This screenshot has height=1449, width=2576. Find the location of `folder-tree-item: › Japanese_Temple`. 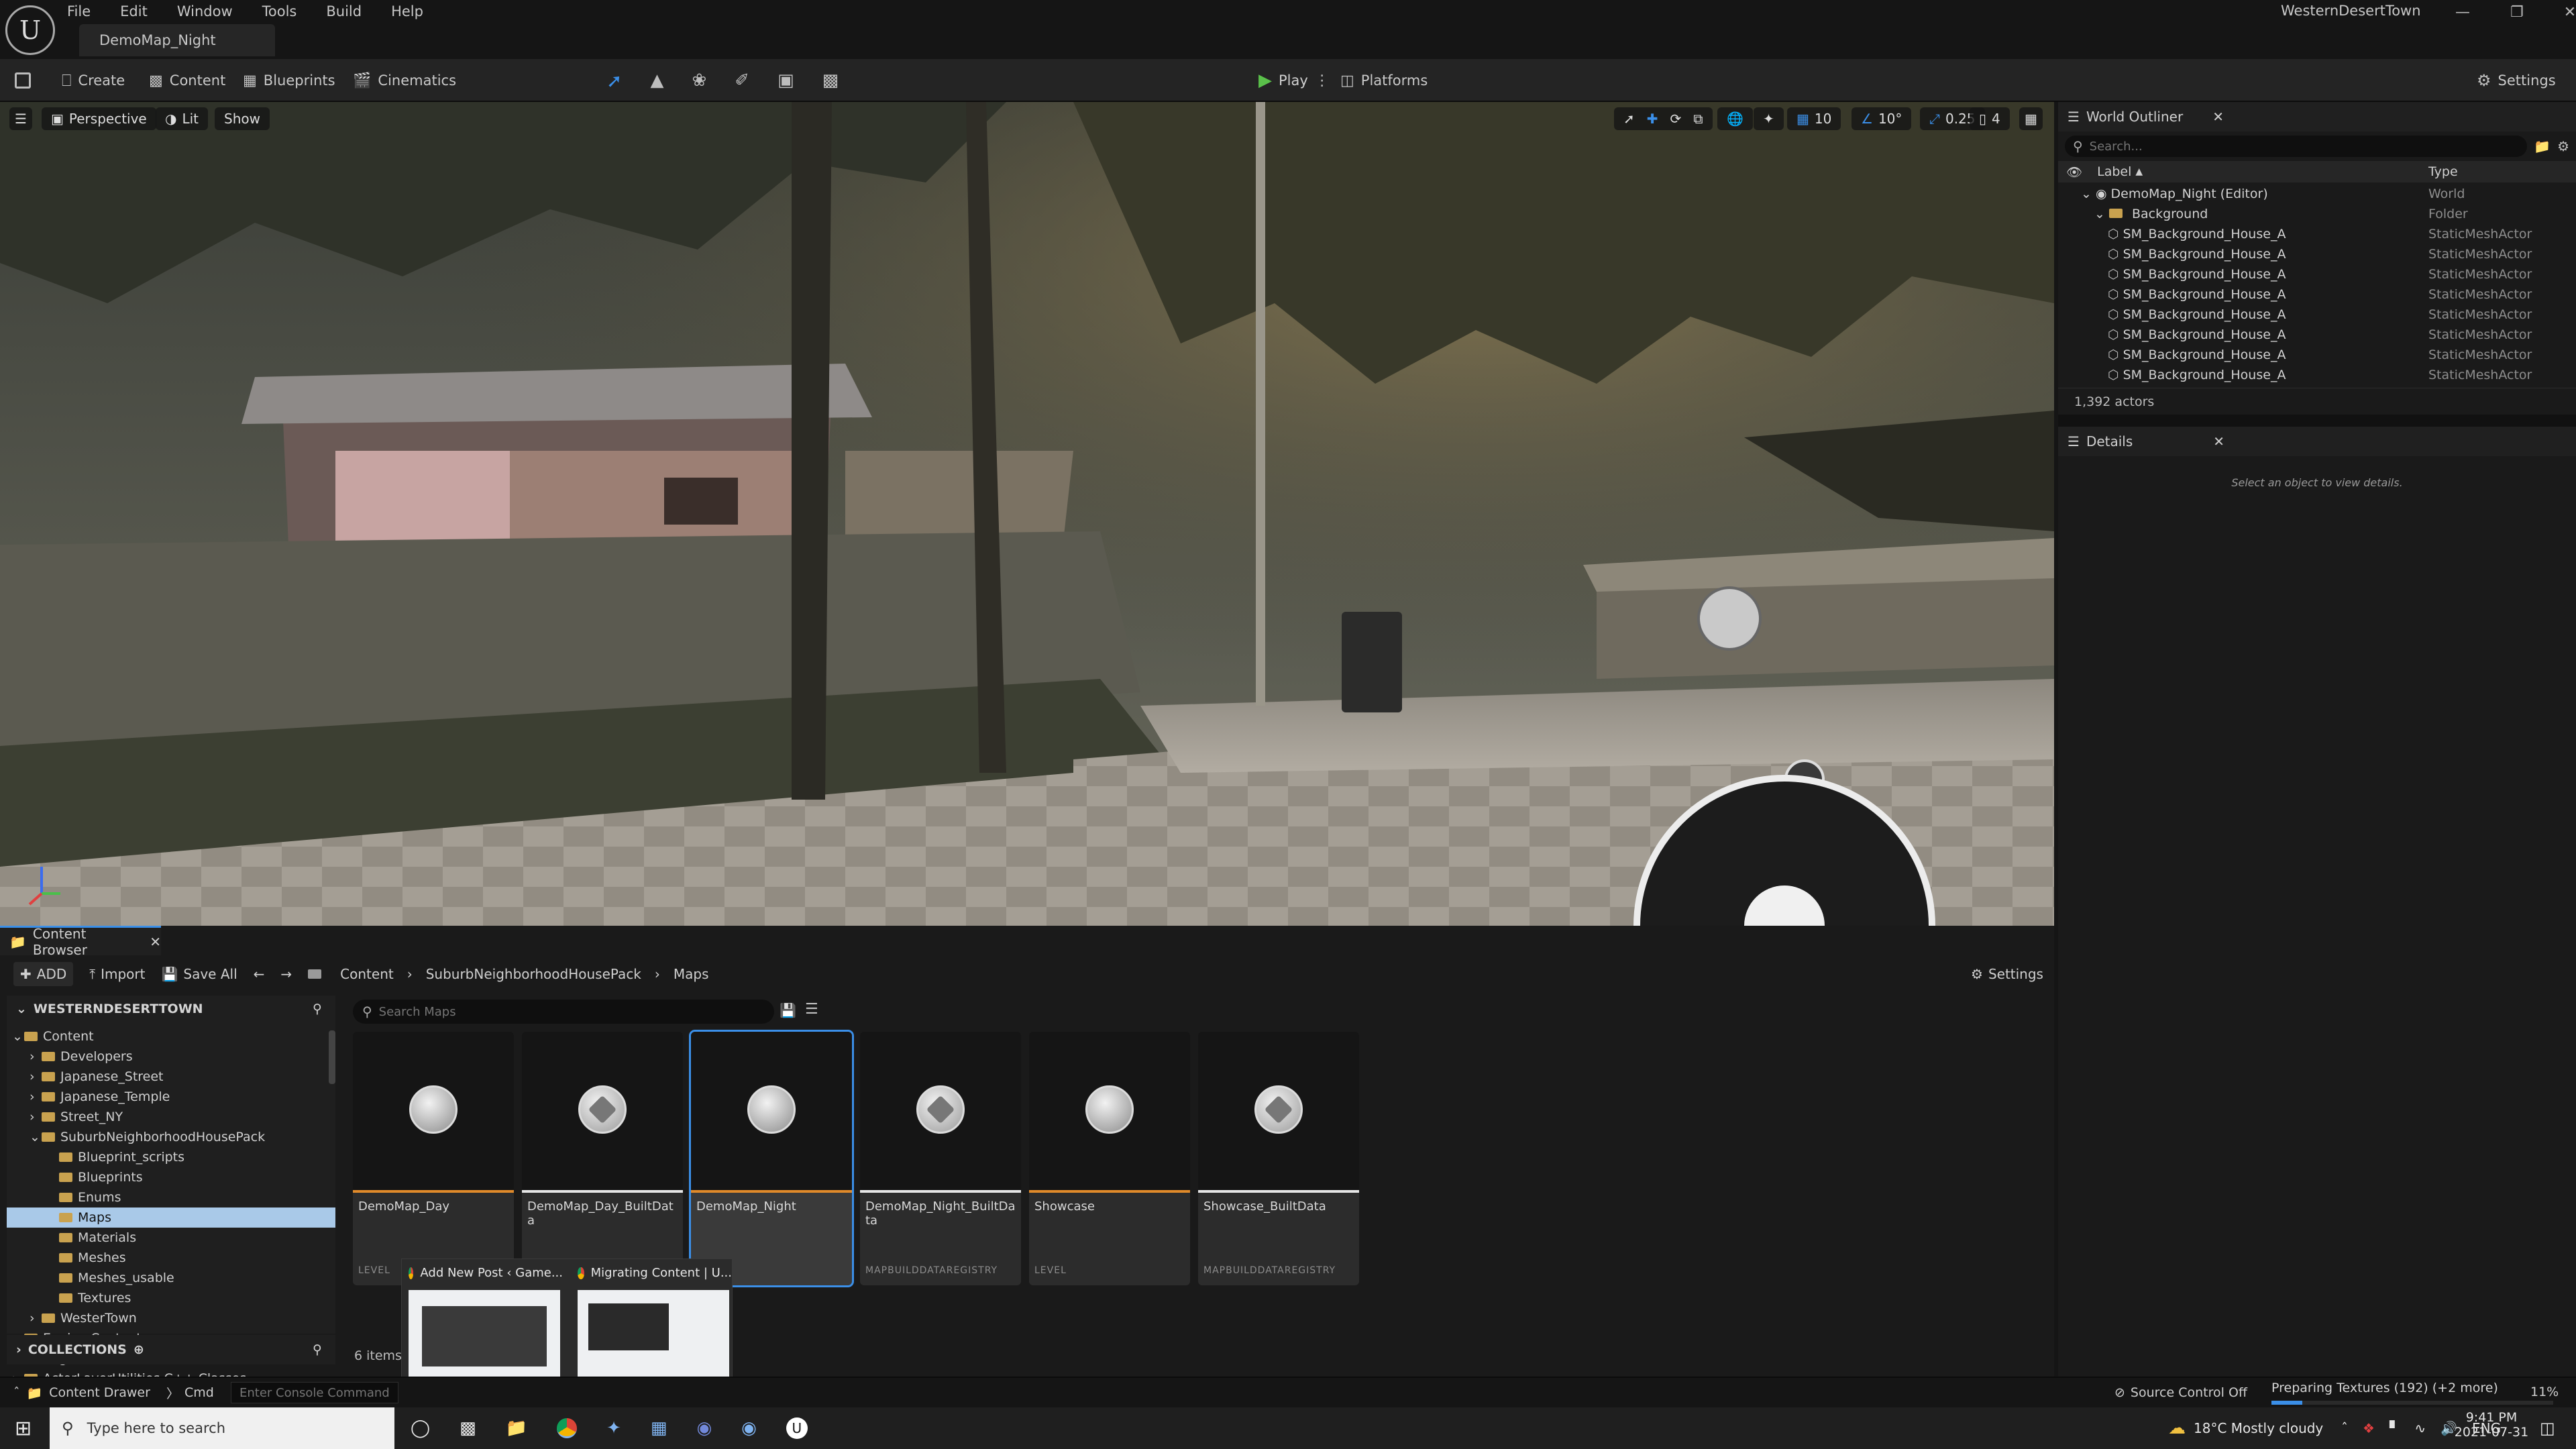

folder-tree-item: › Japanese_Temple is located at coordinates (171, 1097).